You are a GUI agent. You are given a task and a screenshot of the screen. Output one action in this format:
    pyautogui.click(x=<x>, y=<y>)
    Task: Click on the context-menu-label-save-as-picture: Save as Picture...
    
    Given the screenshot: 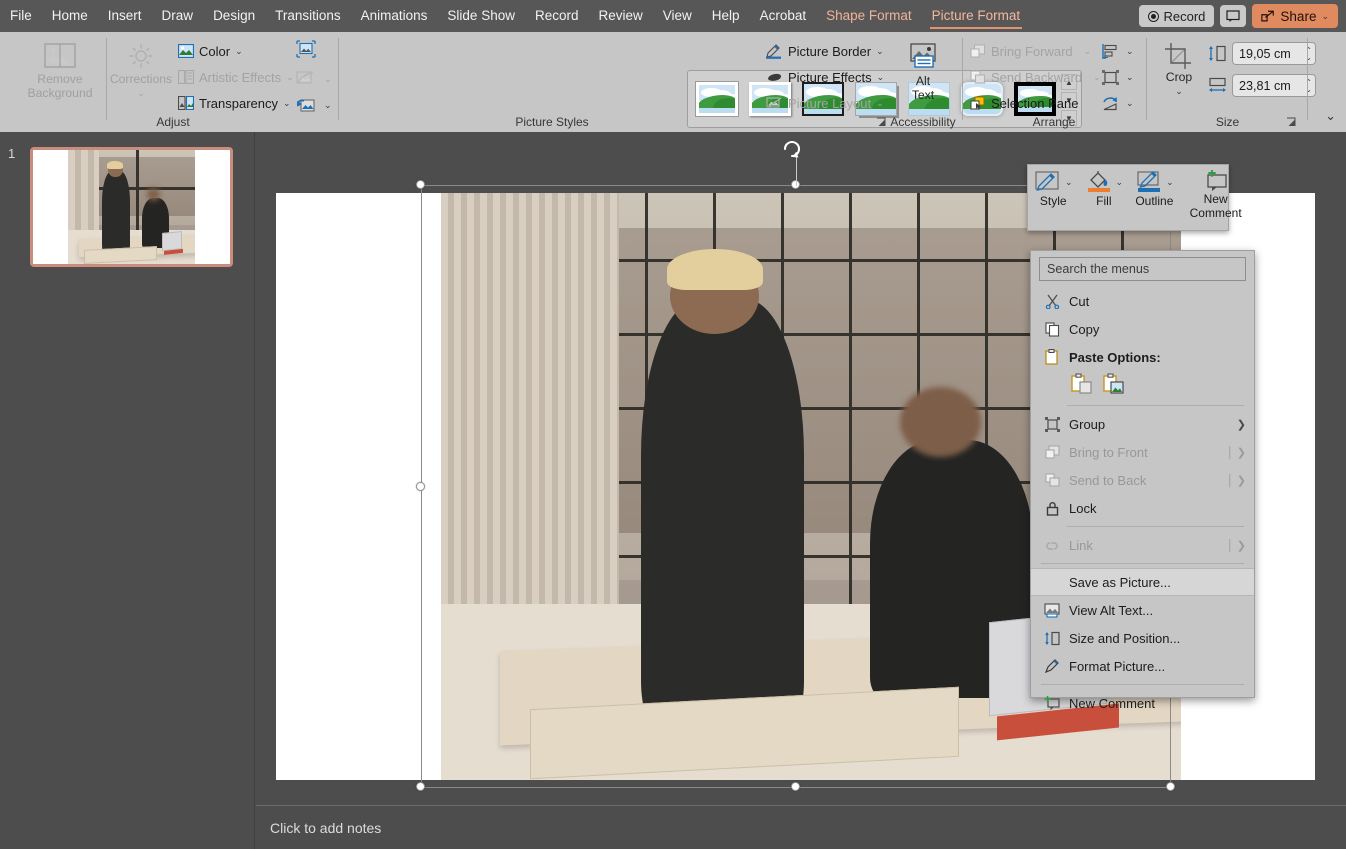 What is the action you would take?
    pyautogui.click(x=1120, y=582)
    